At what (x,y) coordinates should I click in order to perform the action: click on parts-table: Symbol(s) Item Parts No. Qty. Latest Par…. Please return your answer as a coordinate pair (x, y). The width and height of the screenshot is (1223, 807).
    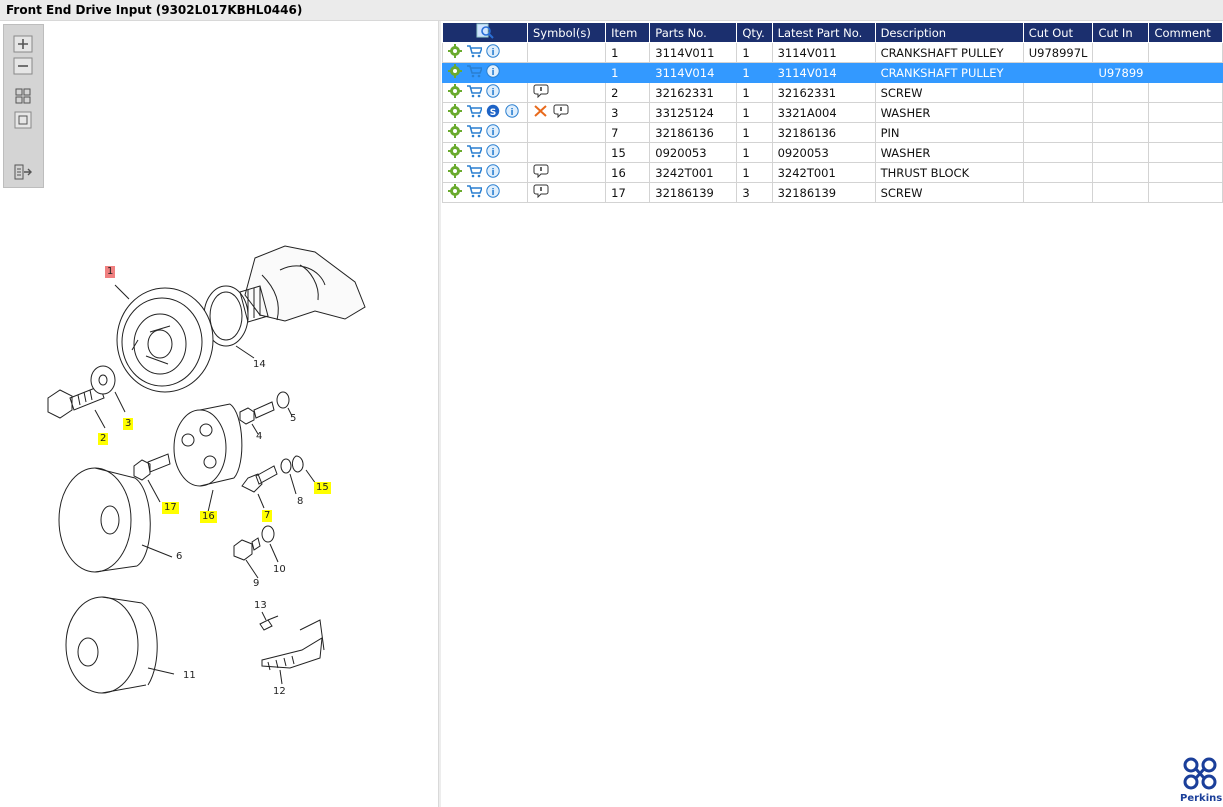
    Looking at the image, I should click on (832, 112).